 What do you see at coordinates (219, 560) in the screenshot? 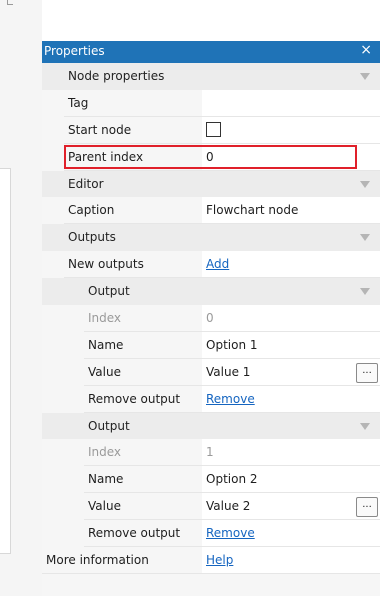
I see `help-link: Help` at bounding box center [219, 560].